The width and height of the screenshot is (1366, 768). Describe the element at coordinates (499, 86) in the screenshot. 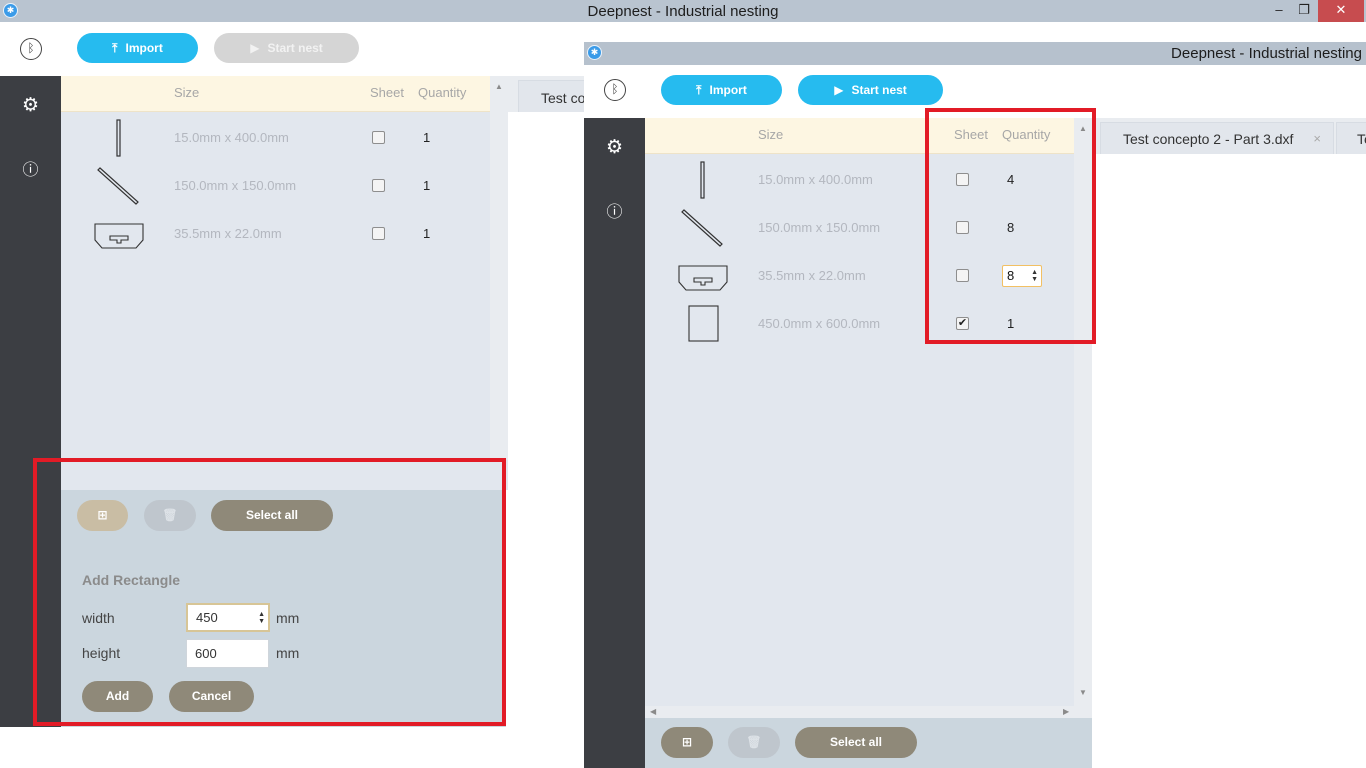

I see `scroll-up-arrow-icon: ▲` at that location.